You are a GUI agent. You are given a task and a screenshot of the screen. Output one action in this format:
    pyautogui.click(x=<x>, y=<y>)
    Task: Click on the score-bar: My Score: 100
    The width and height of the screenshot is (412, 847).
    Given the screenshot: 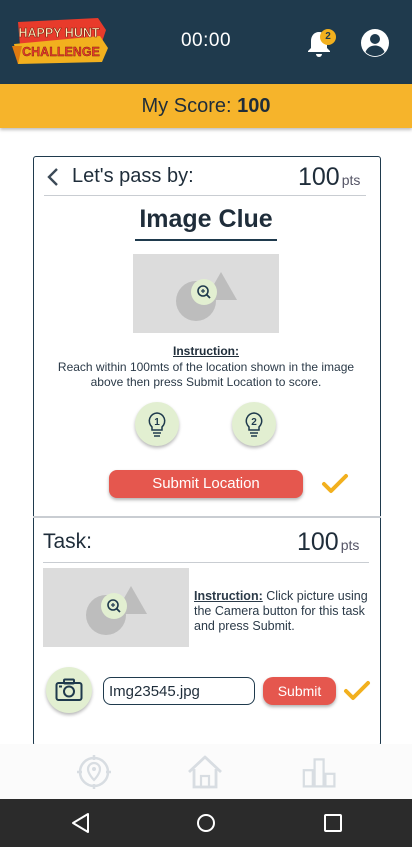 What is the action you would take?
    pyautogui.click(x=206, y=106)
    